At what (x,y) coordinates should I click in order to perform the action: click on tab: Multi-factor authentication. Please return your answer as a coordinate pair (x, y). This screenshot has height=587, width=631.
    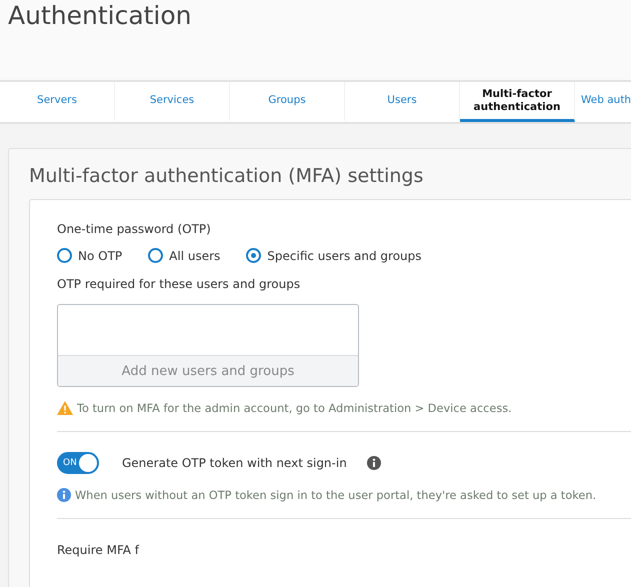
    Looking at the image, I should click on (517, 102).